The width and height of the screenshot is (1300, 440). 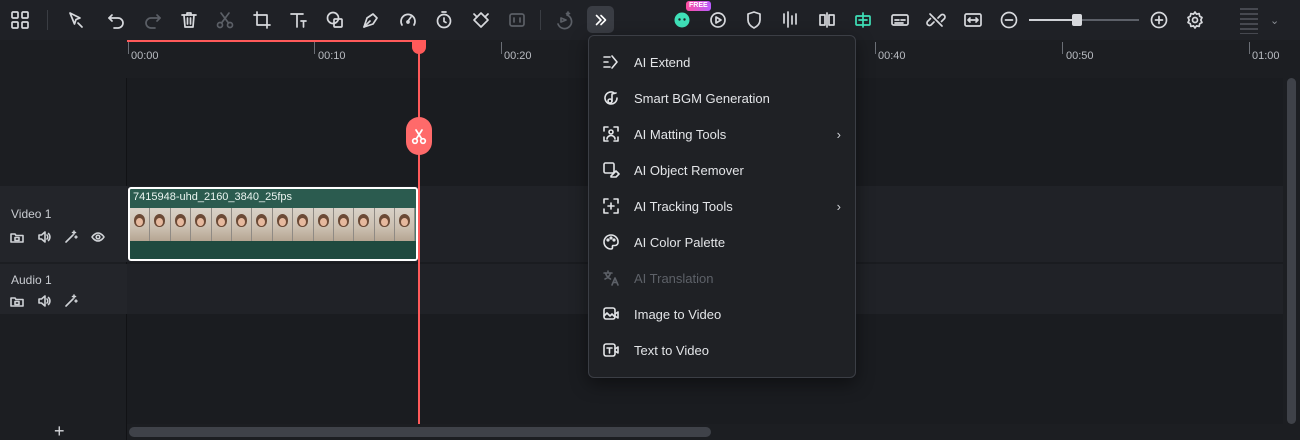 I want to click on layout-grid-icon, so click(x=20, y=20).